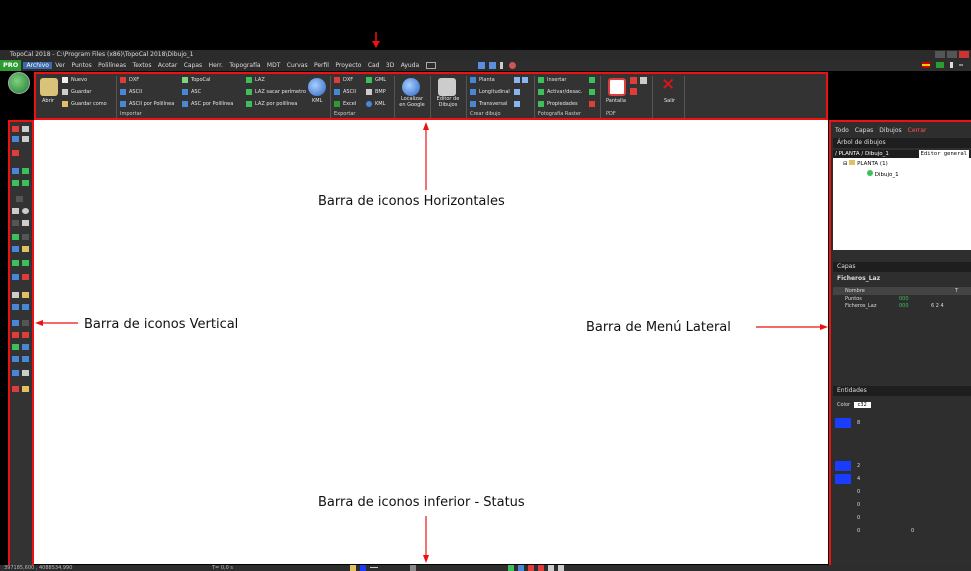  I want to click on menu-textos: Textos, so click(141, 65).